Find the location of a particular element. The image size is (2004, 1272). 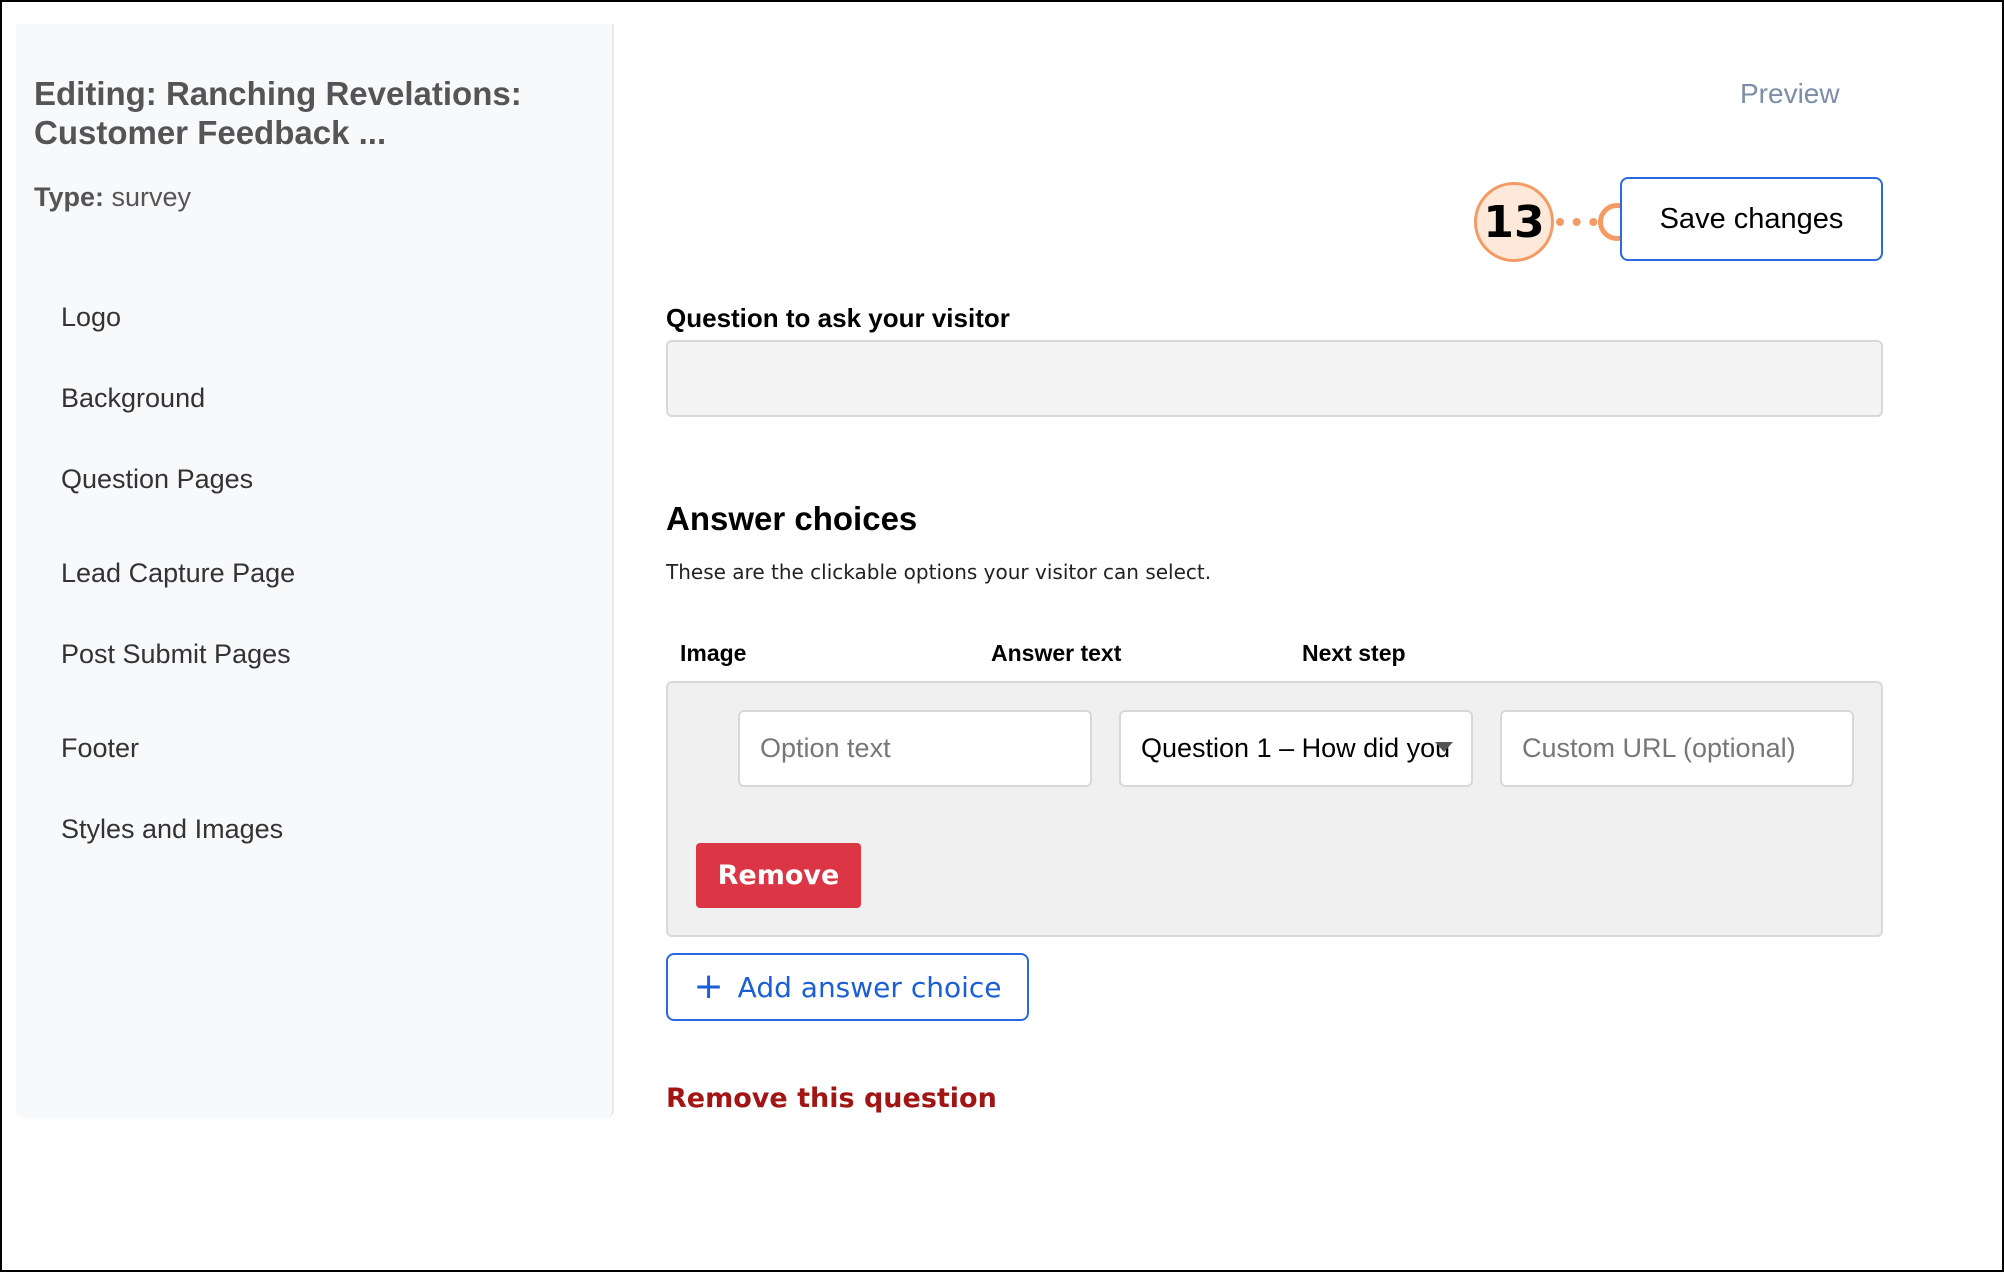

column-header-image: Image is located at coordinates (713, 653).